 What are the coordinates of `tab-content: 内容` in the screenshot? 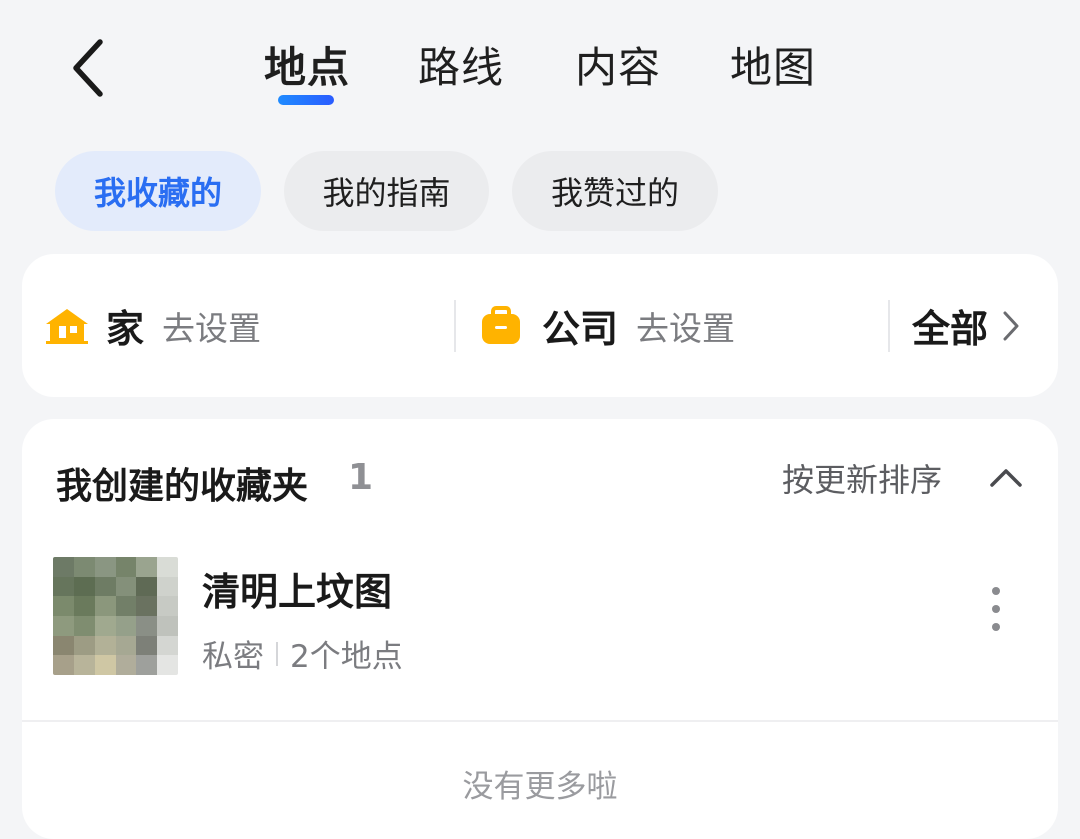 It's located at (618, 68).